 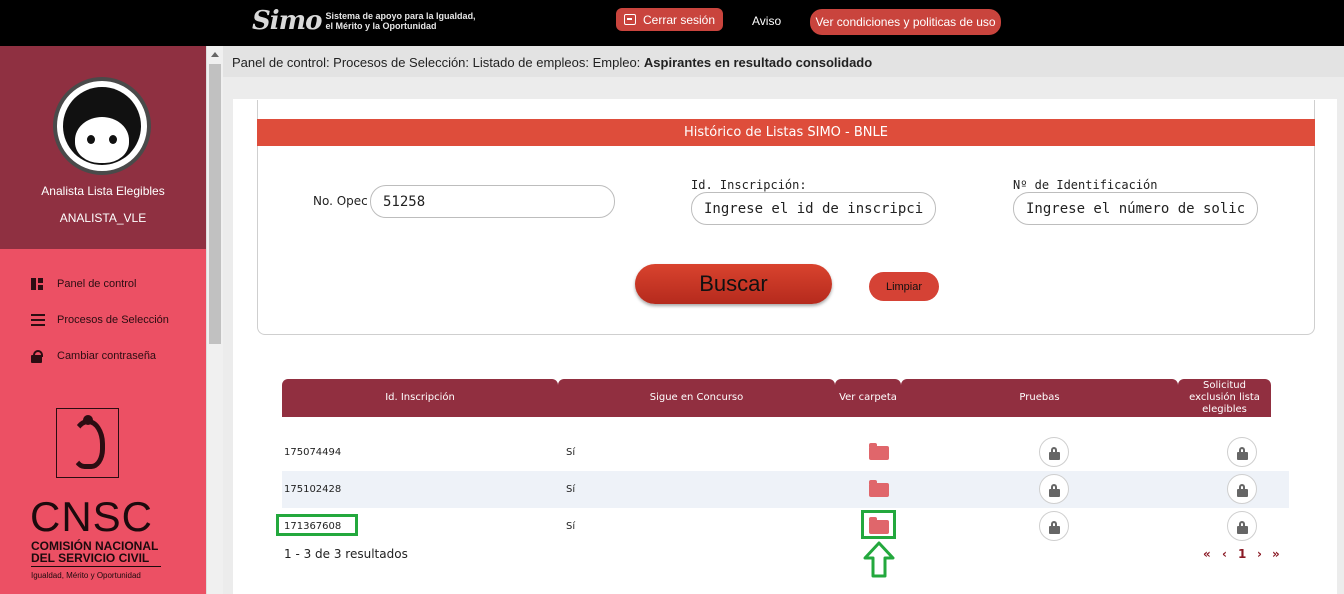 I want to click on pager-prev-button: ‹, so click(x=1224, y=554).